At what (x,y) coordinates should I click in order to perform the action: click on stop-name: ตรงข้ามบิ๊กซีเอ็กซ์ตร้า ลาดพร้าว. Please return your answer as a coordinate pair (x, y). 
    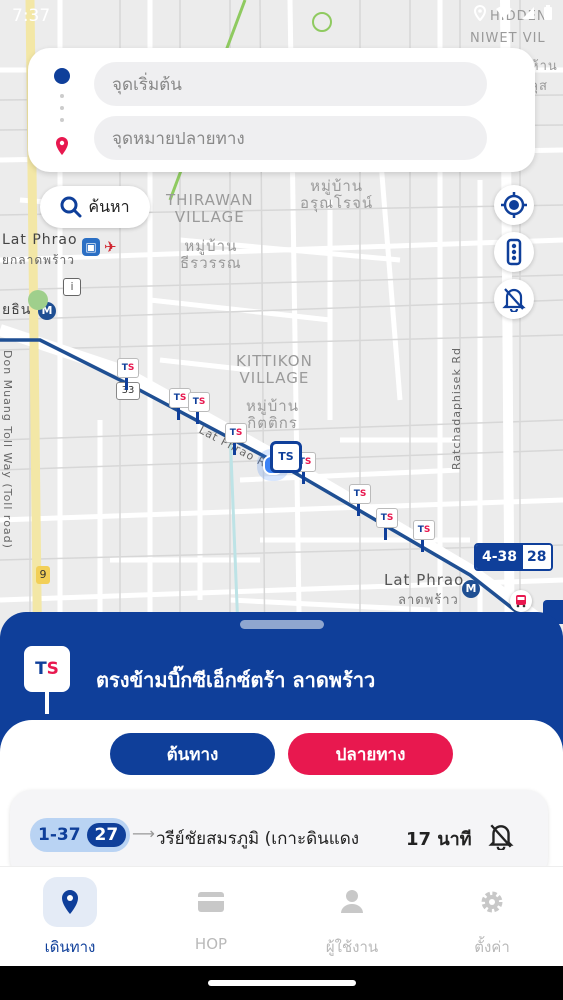
    Looking at the image, I should click on (236, 680).